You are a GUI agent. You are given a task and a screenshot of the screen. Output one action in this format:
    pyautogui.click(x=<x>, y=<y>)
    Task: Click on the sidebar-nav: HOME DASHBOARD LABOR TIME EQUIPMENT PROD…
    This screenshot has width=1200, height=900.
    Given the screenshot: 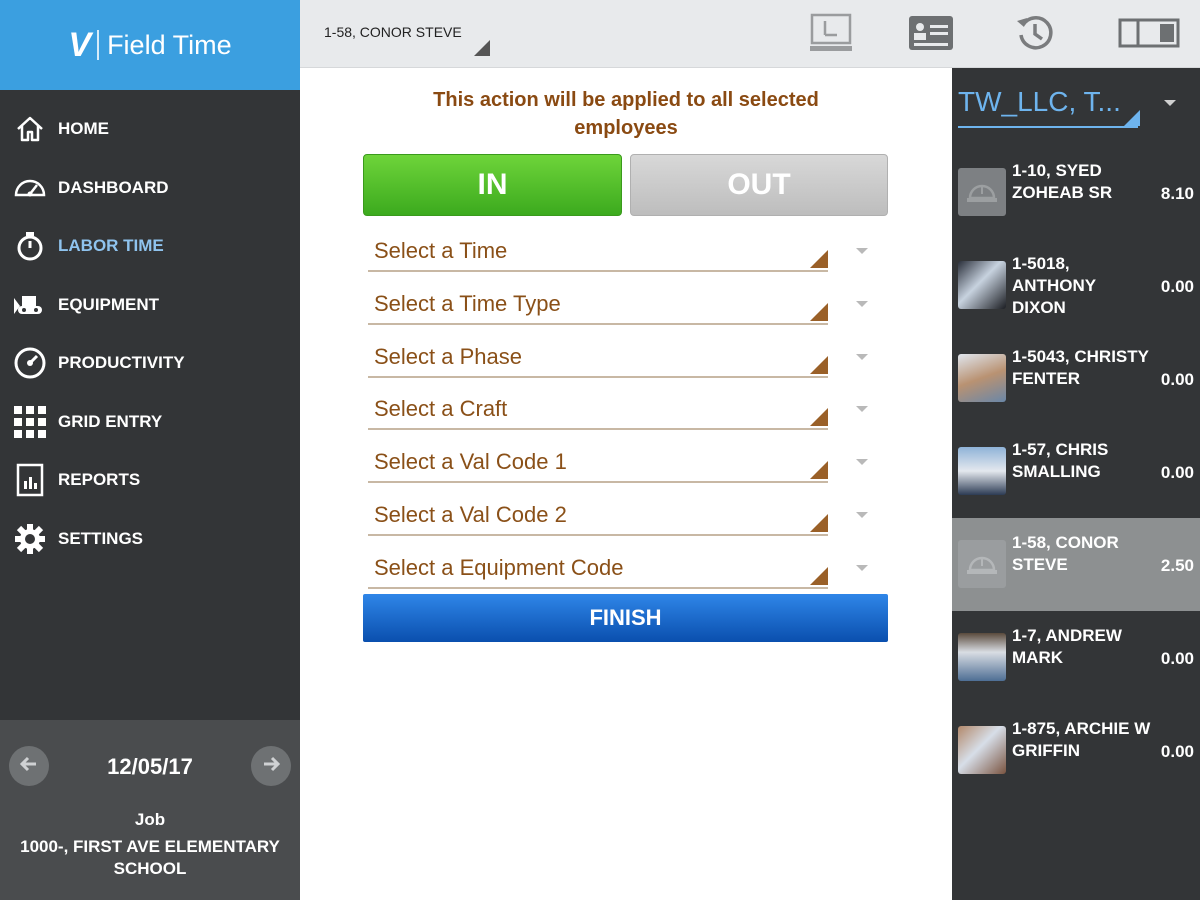 What is the action you would take?
    pyautogui.click(x=150, y=329)
    